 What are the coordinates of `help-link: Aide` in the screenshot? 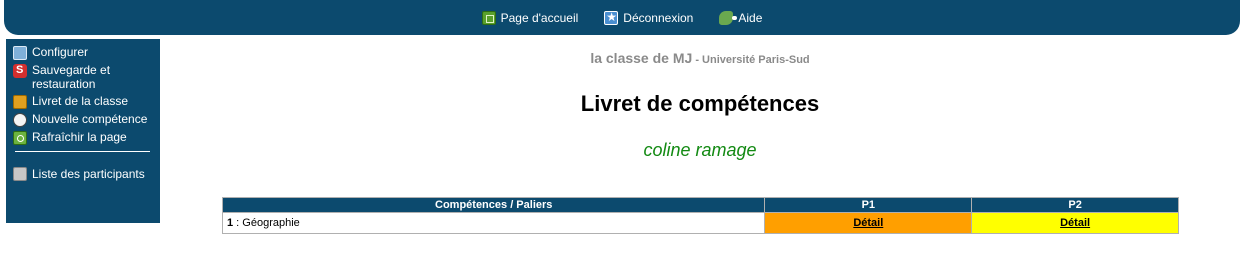 It's located at (741, 17).